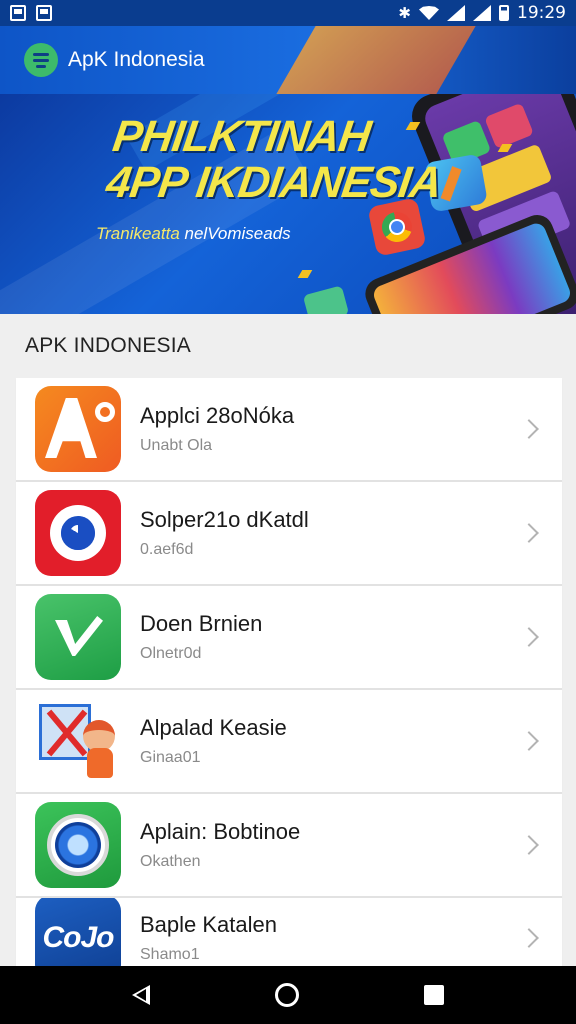 This screenshot has width=576, height=1024. Describe the element at coordinates (208, 924) in the screenshot. I see `app-name: Baple Katalen` at that location.